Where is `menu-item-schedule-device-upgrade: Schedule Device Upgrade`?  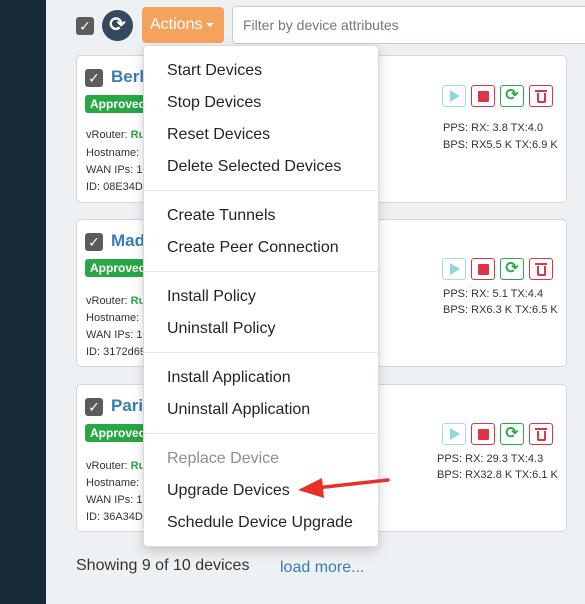 menu-item-schedule-device-upgrade: Schedule Device Upgrade is located at coordinates (260, 523).